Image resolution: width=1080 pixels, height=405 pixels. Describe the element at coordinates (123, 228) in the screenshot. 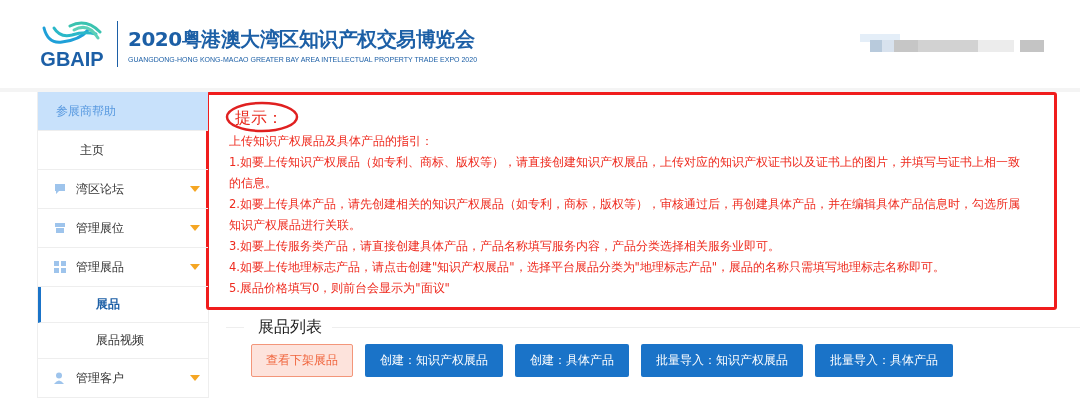

I see `sidebar-item: 管理展位` at that location.